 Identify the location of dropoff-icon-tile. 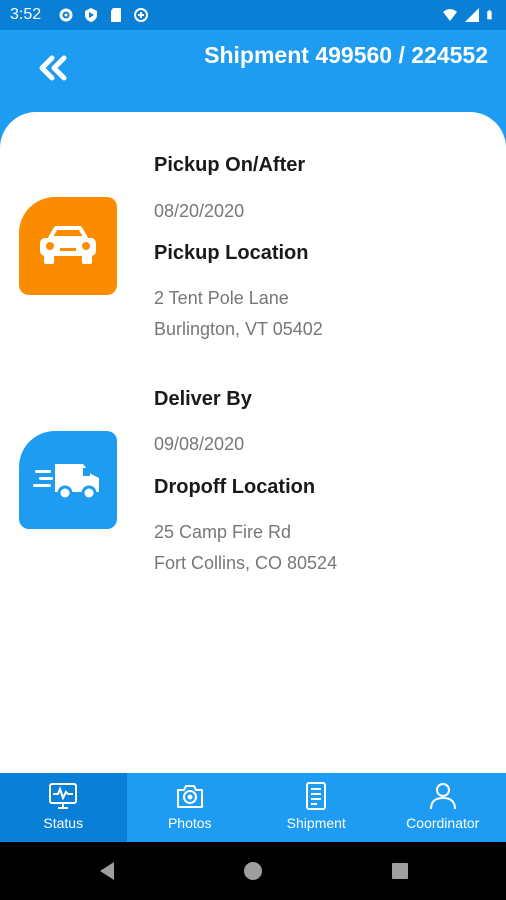
(68, 480).